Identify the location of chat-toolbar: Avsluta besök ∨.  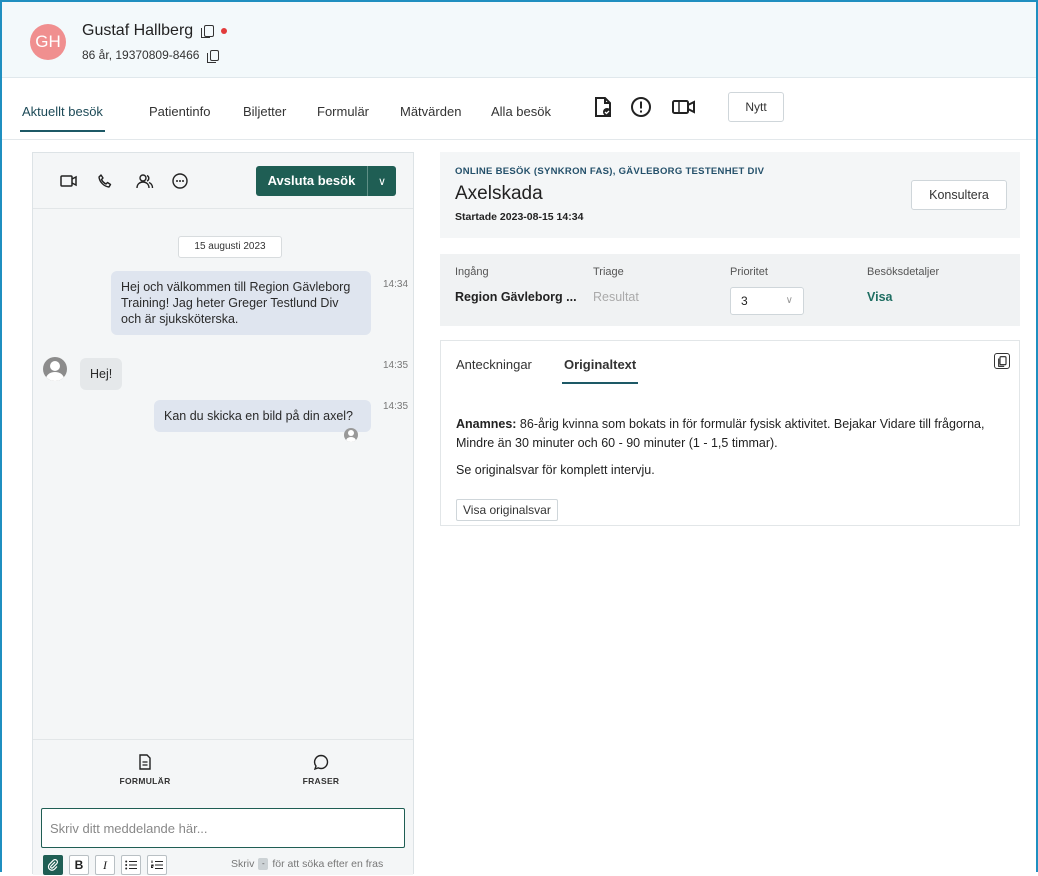
(223, 181).